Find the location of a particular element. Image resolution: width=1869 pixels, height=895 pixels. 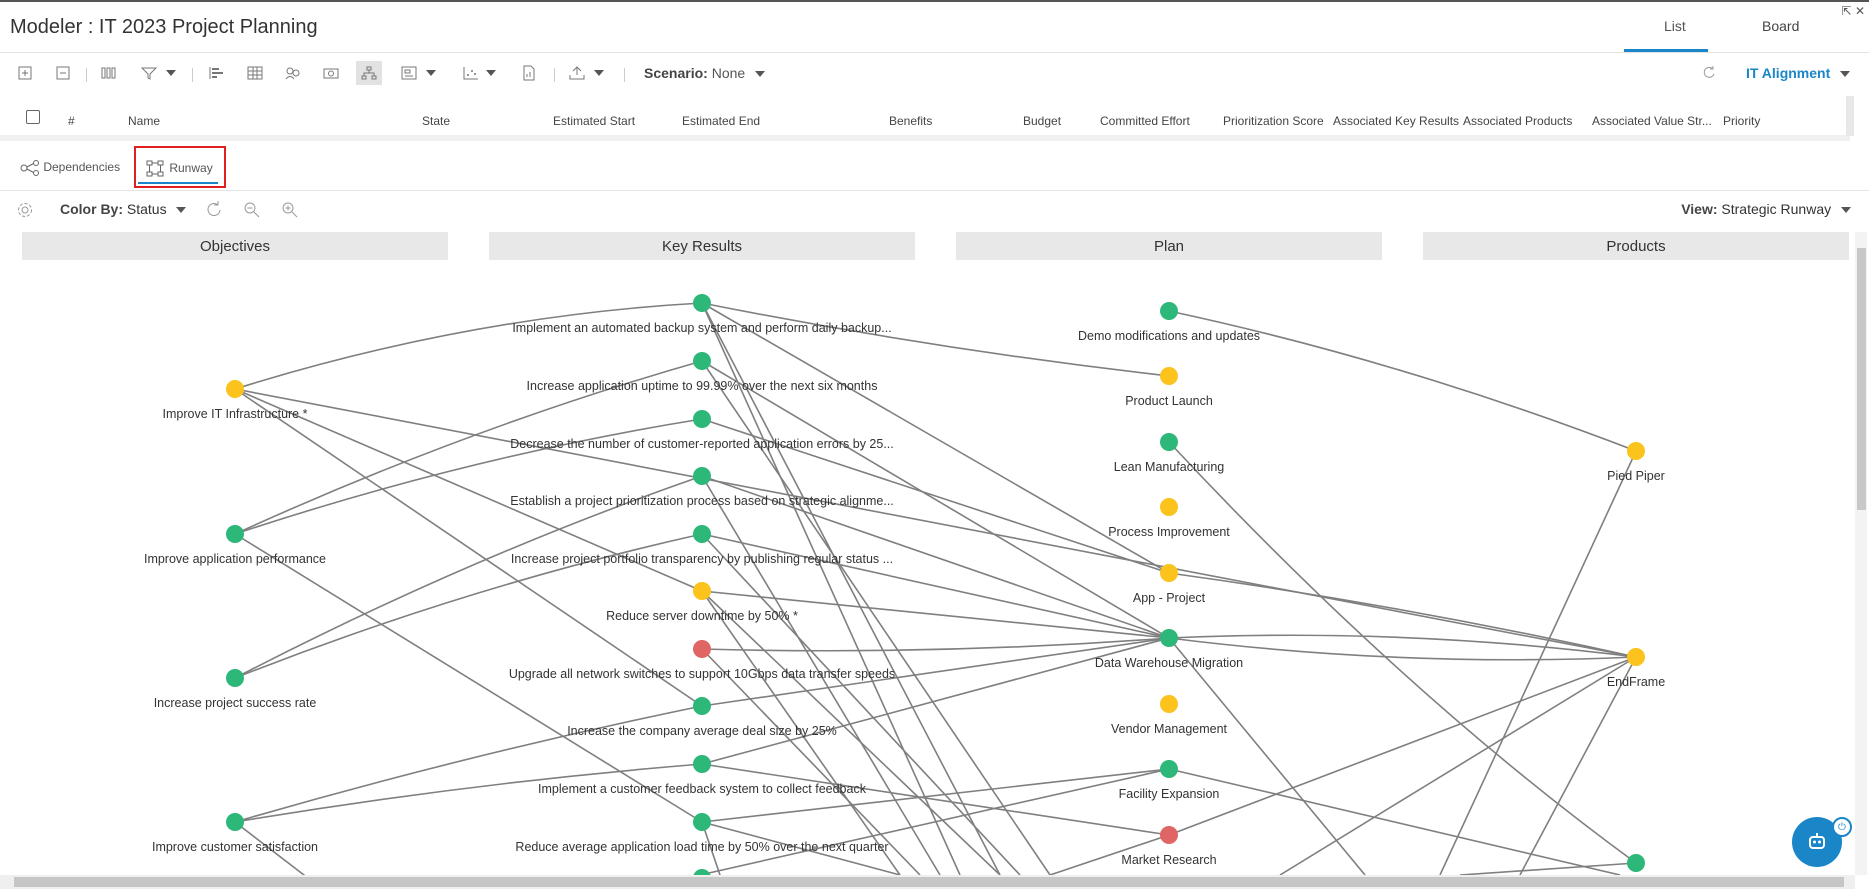

plan-label: App - Project is located at coordinates (1169, 598).